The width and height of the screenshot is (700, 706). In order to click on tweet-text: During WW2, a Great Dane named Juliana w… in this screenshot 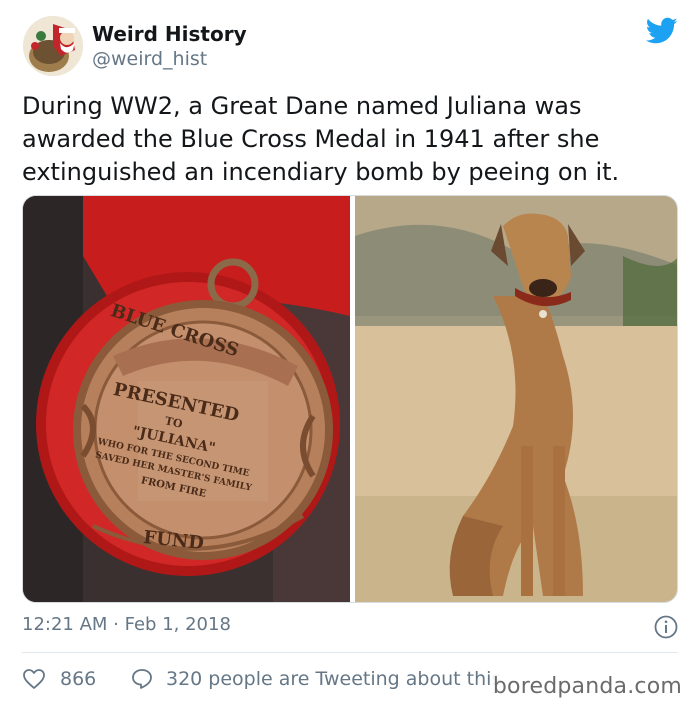, I will do `click(321, 139)`.